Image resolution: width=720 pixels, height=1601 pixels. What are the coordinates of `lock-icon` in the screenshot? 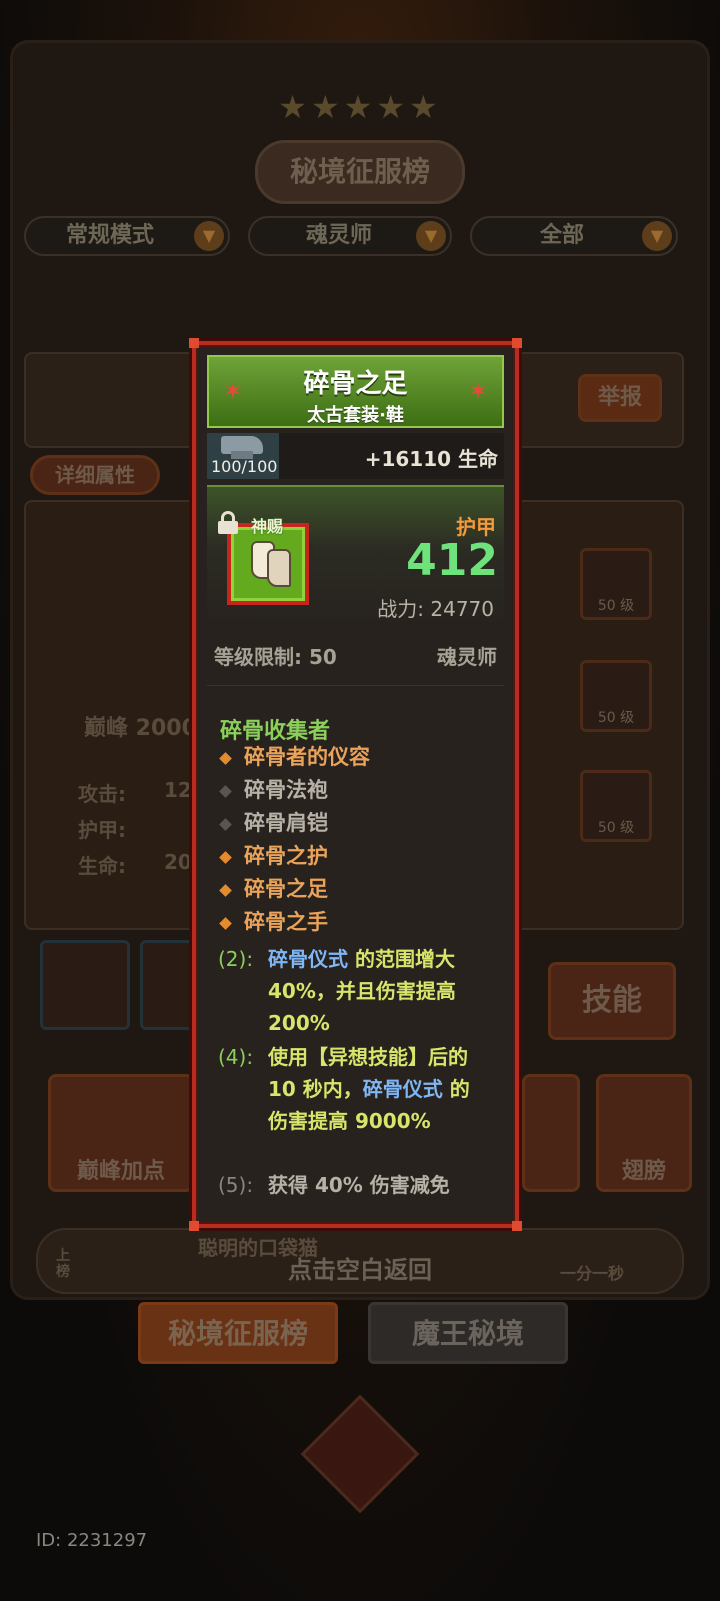 It's located at (228, 522).